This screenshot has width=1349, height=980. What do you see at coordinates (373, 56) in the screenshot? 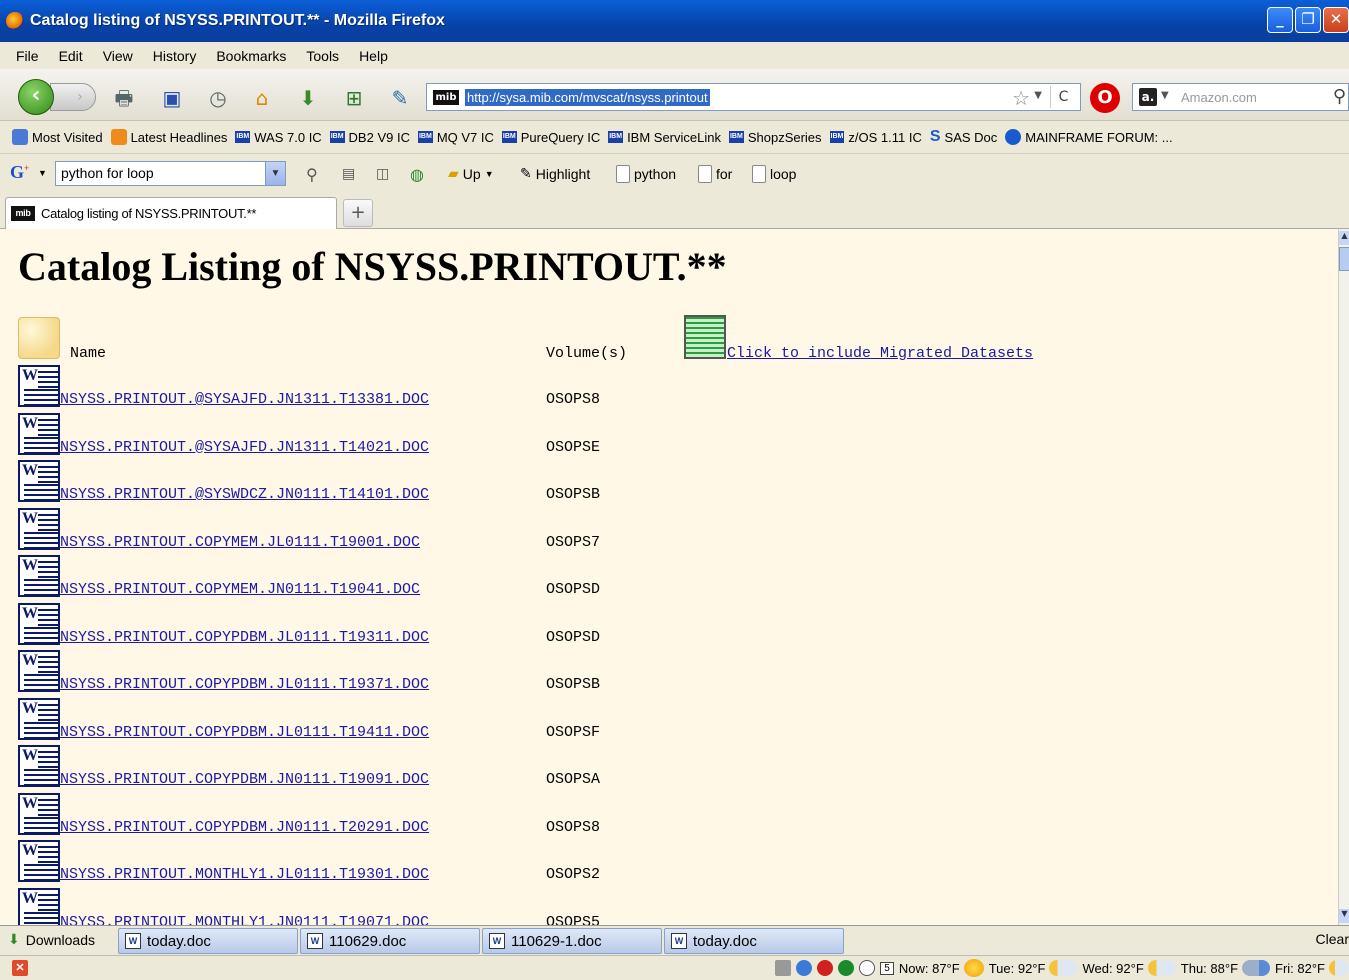
I see `menu-help: Help` at bounding box center [373, 56].